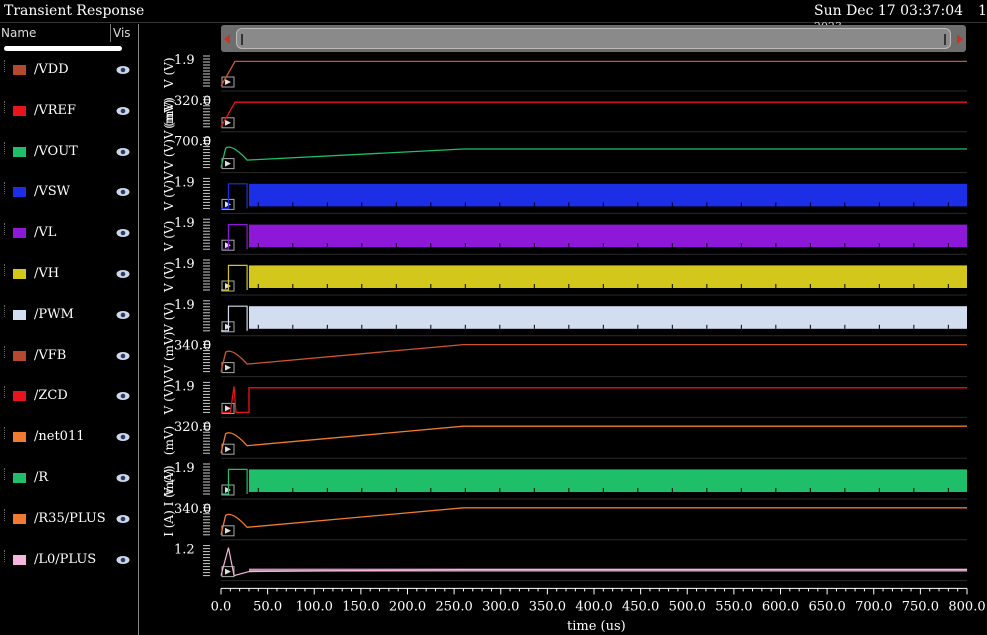  Describe the element at coordinates (192, 142) in the screenshot. I see `y-top-value: 700.0` at that location.